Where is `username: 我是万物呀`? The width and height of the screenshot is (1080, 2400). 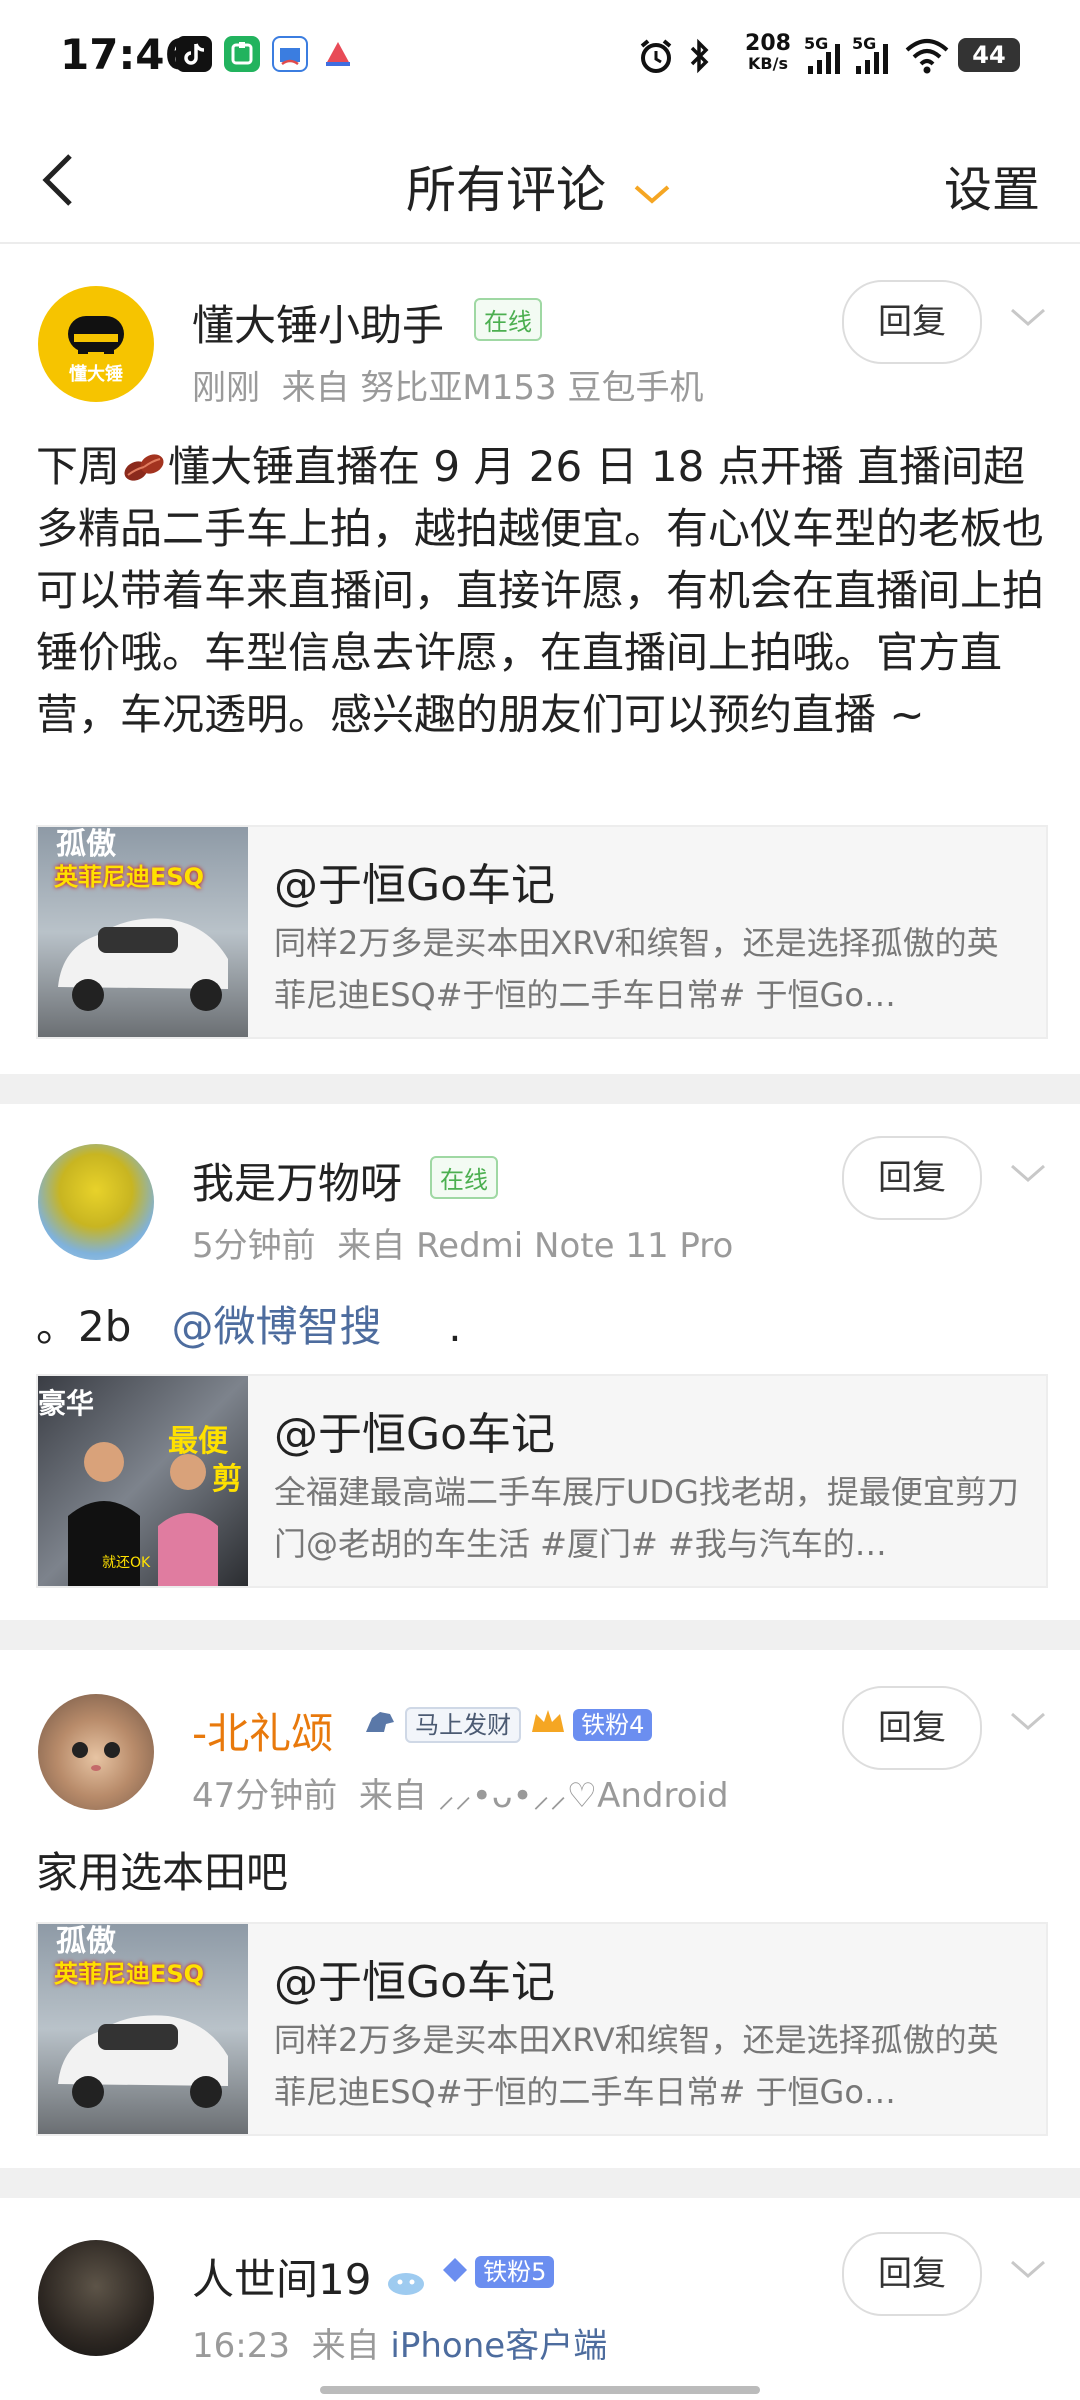
username: 我是万物呀 is located at coordinates (297, 1180).